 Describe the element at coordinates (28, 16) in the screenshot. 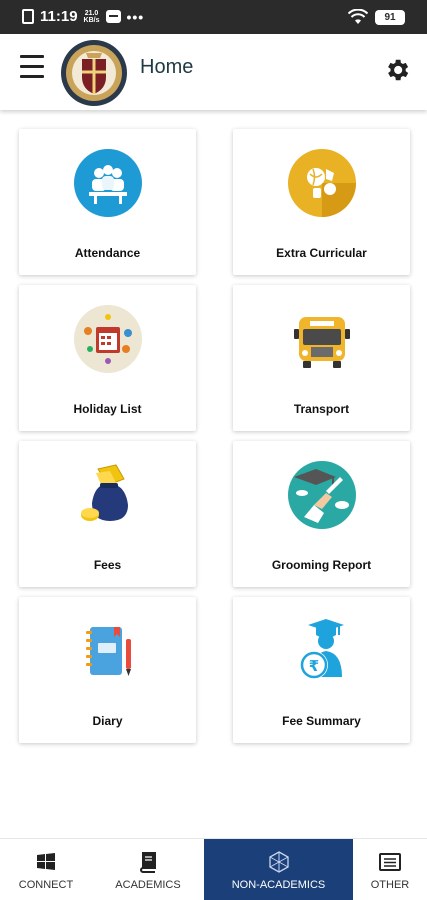

I see `notification-icon` at that location.